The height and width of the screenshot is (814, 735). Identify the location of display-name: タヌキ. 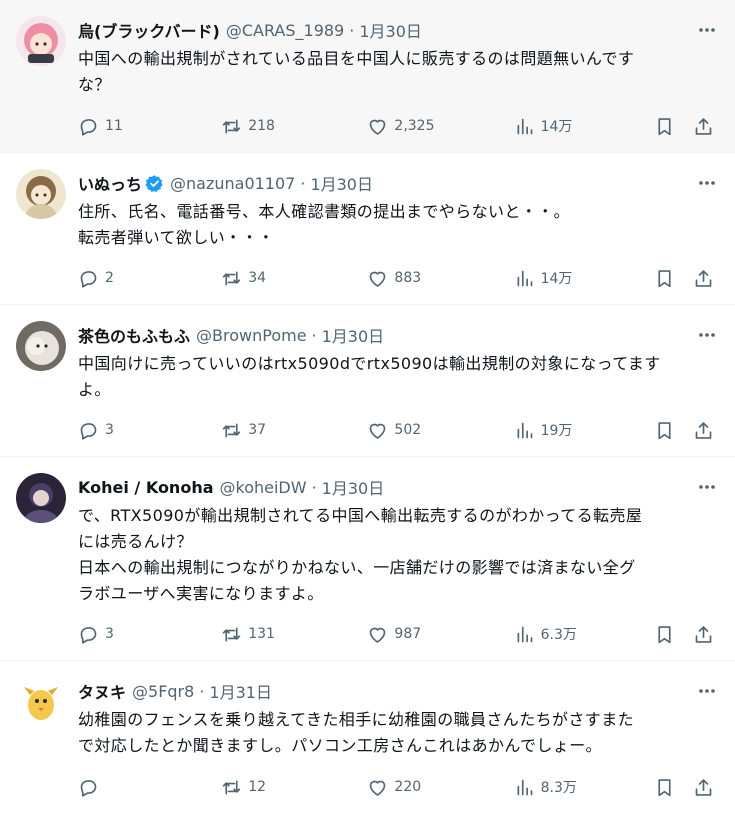
(102, 691).